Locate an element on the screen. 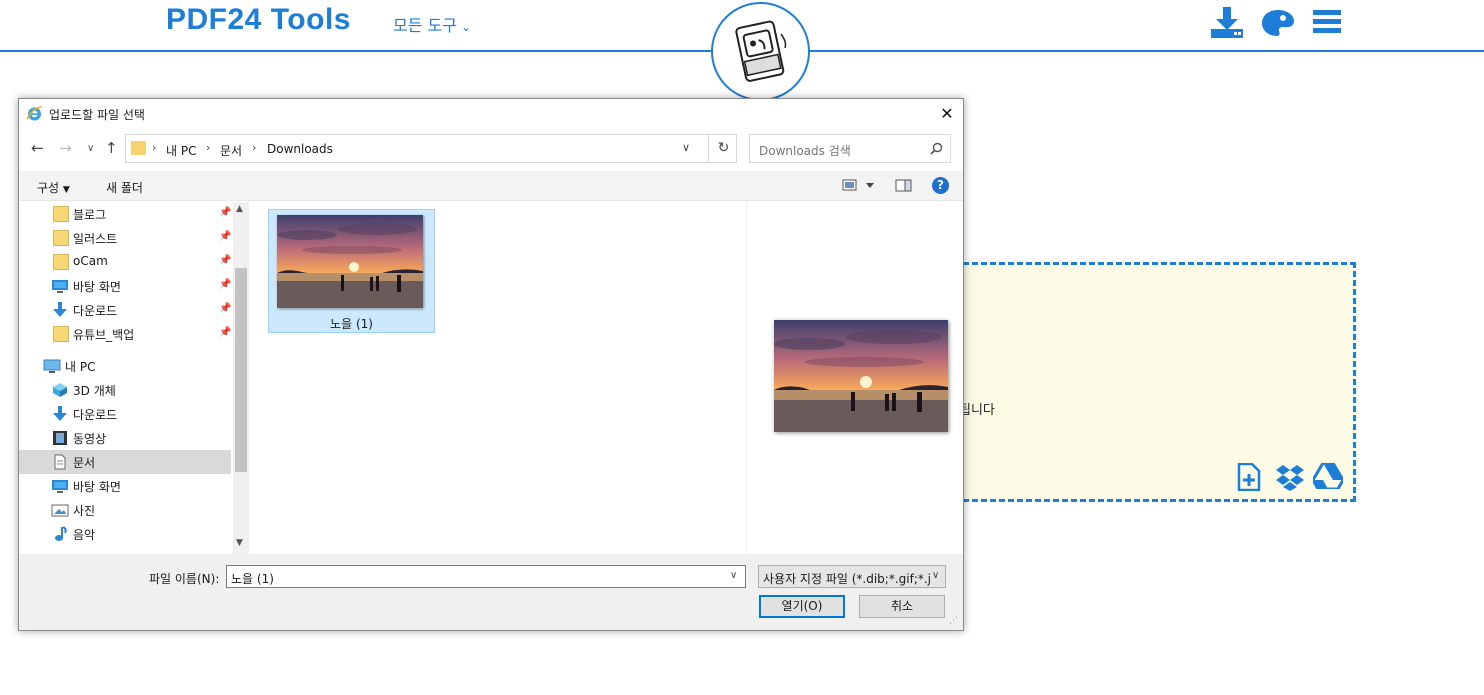 The height and width of the screenshot is (695, 1484). nav-item-label: 블로그 is located at coordinates (90, 215).